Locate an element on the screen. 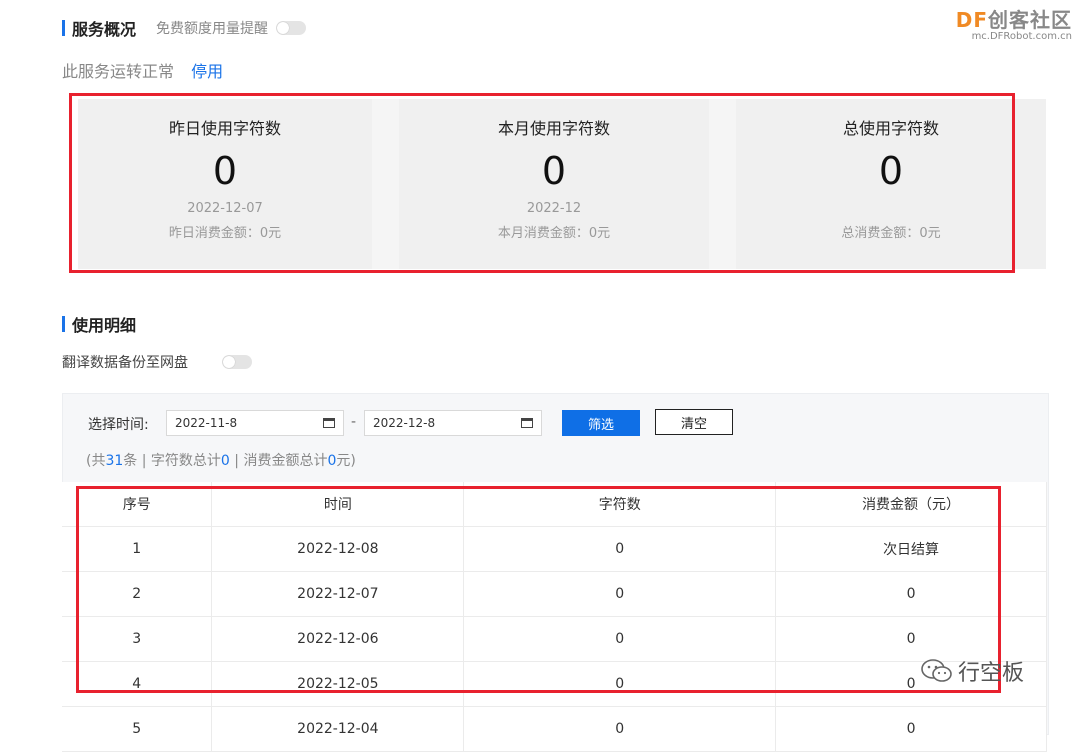 This screenshot has height=752, width=1080. service-status: 此服务运转正常 停用 is located at coordinates (142, 70).